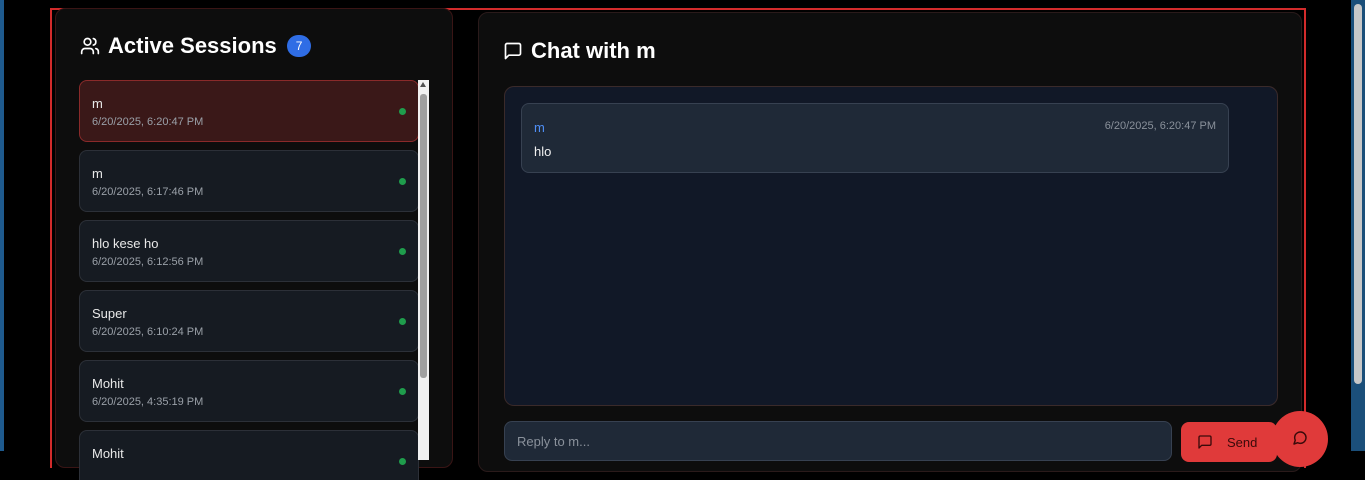  What do you see at coordinates (109, 313) in the screenshot?
I see `session-name: Super` at bounding box center [109, 313].